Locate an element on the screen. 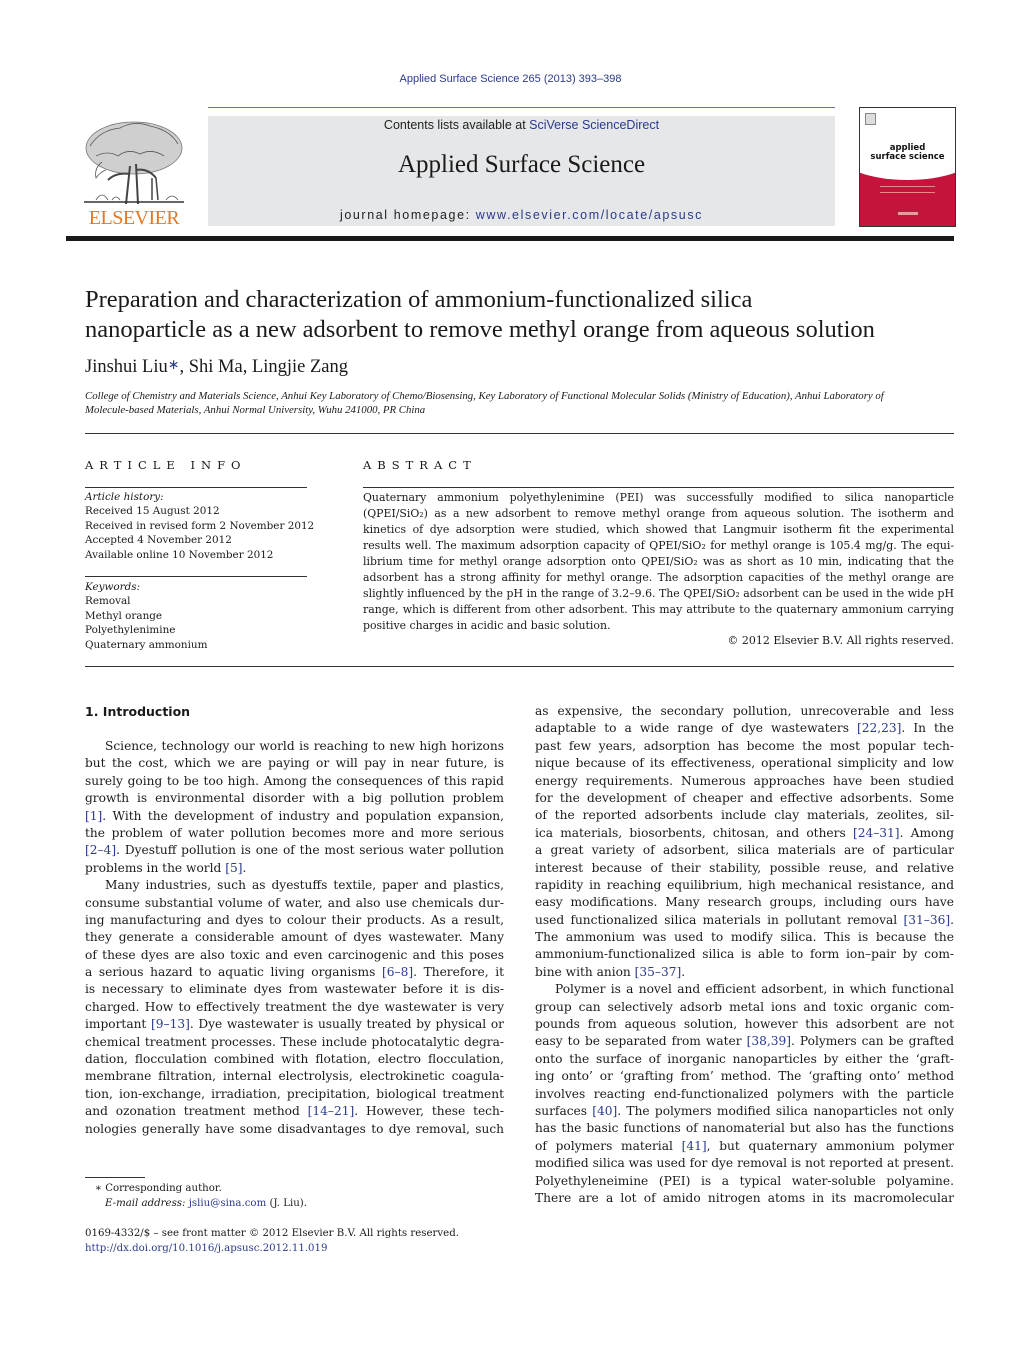 The image size is (1021, 1351). abstract-heading: ABSTRACT is located at coordinates (420, 465).